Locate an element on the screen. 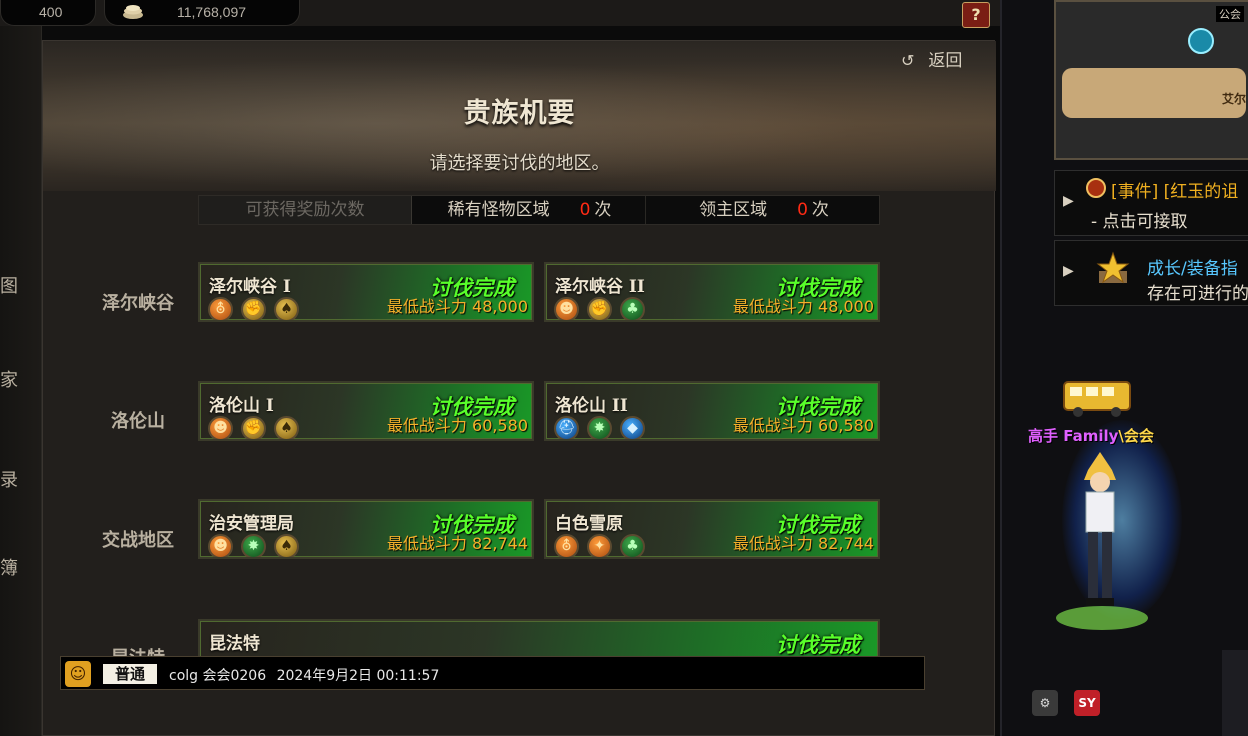 The image size is (1248, 736). player-name: 高手 Family\会会 is located at coordinates (1091, 435).